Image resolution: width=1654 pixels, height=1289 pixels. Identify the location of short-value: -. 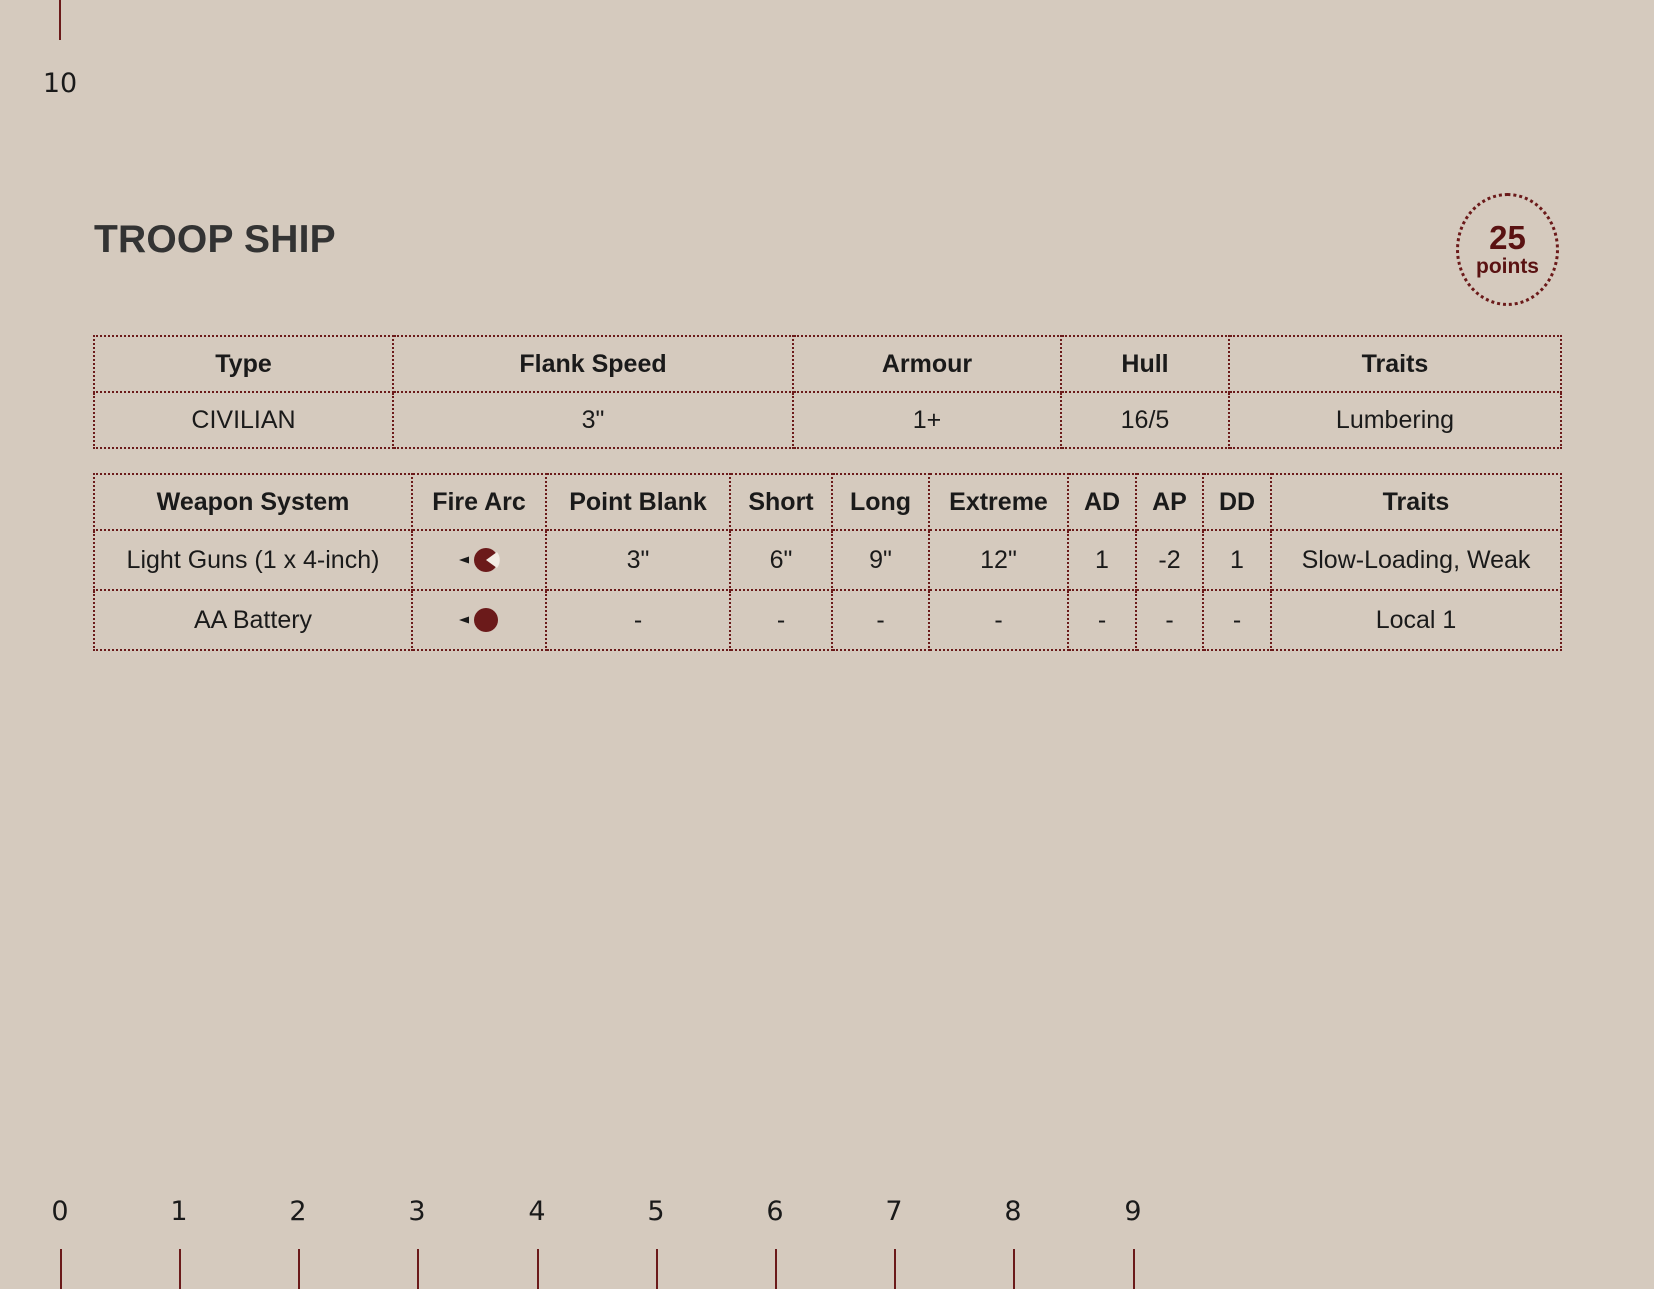
(781, 620).